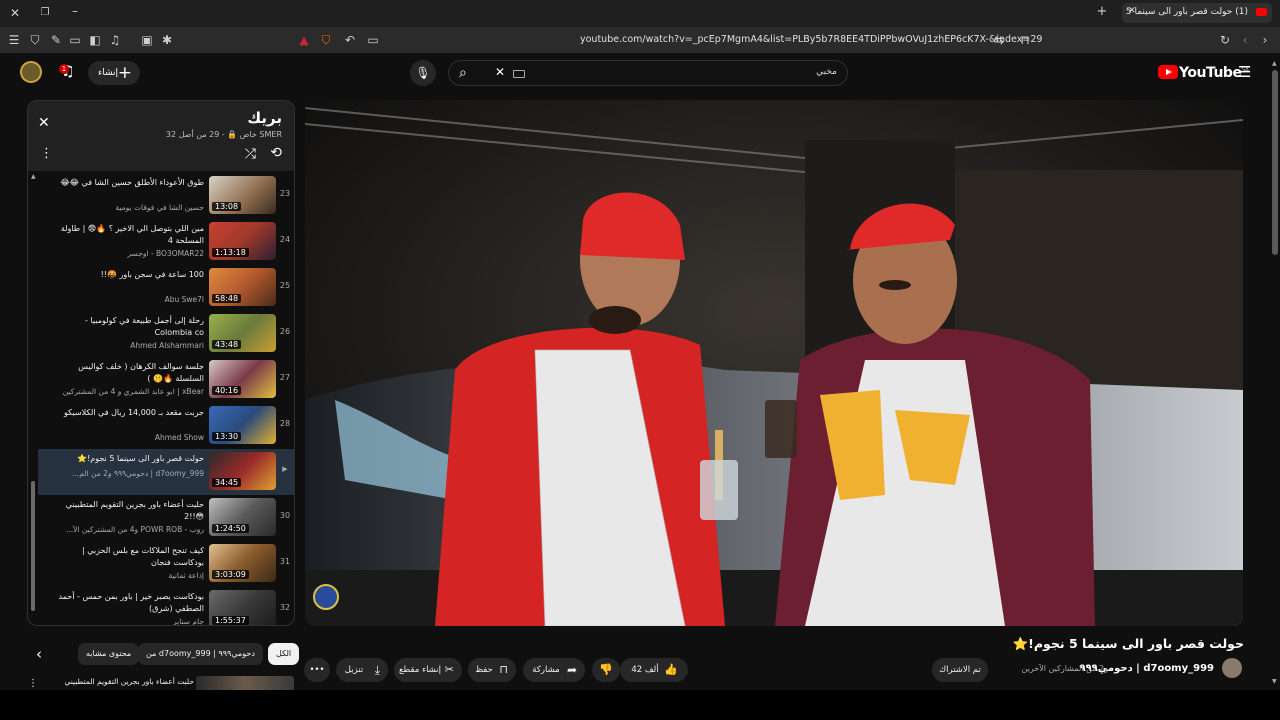  What do you see at coordinates (33, 546) in the screenshot?
I see `scroll-thumb` at bounding box center [33, 546].